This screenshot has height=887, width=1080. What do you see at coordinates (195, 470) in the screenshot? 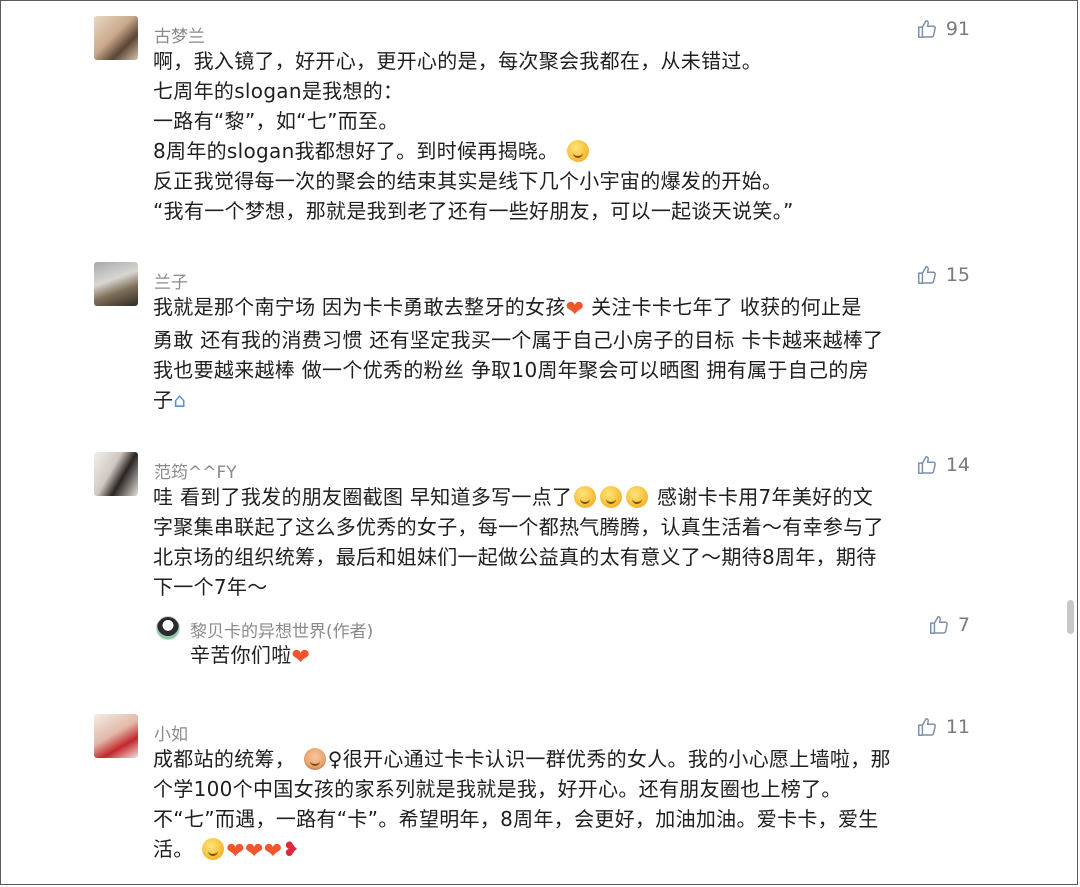
I see `comment-username: 范筠^^FY` at bounding box center [195, 470].